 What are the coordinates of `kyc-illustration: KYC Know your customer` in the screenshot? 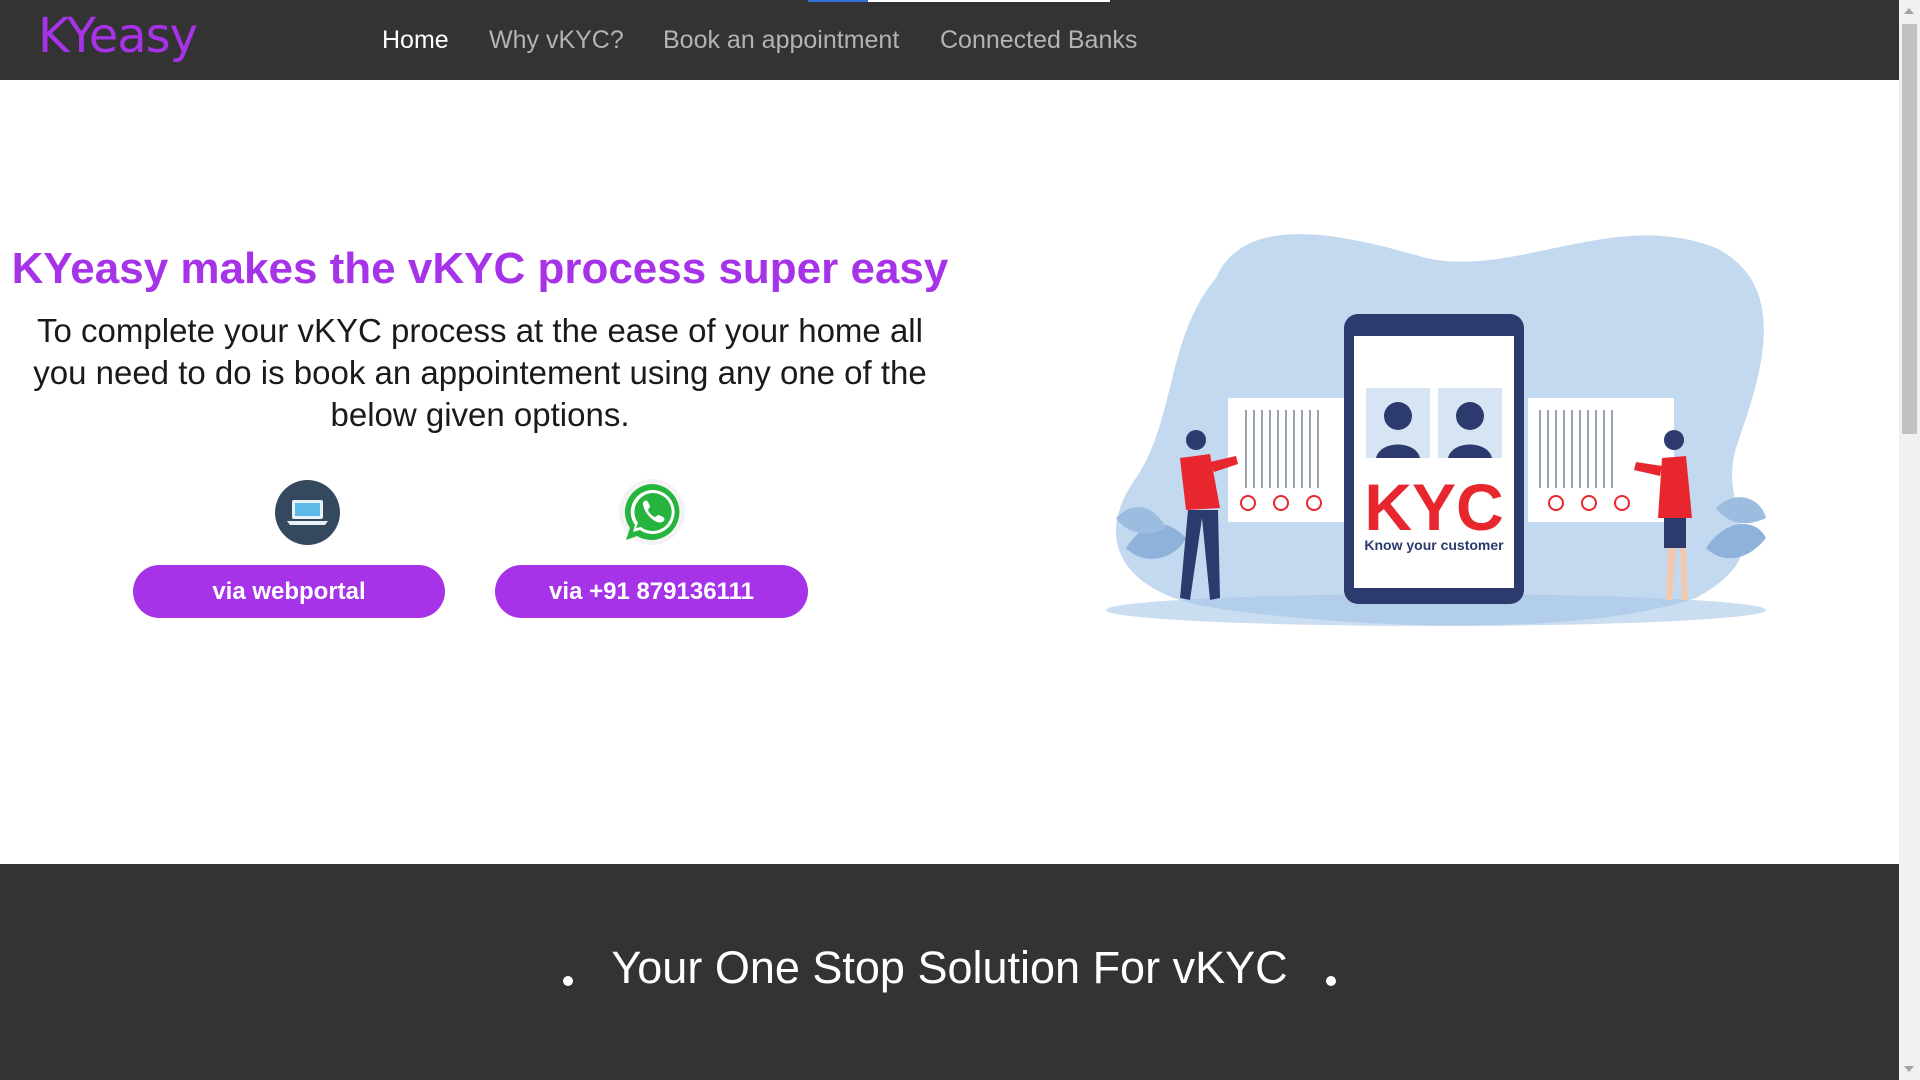 It's located at (1436, 430).